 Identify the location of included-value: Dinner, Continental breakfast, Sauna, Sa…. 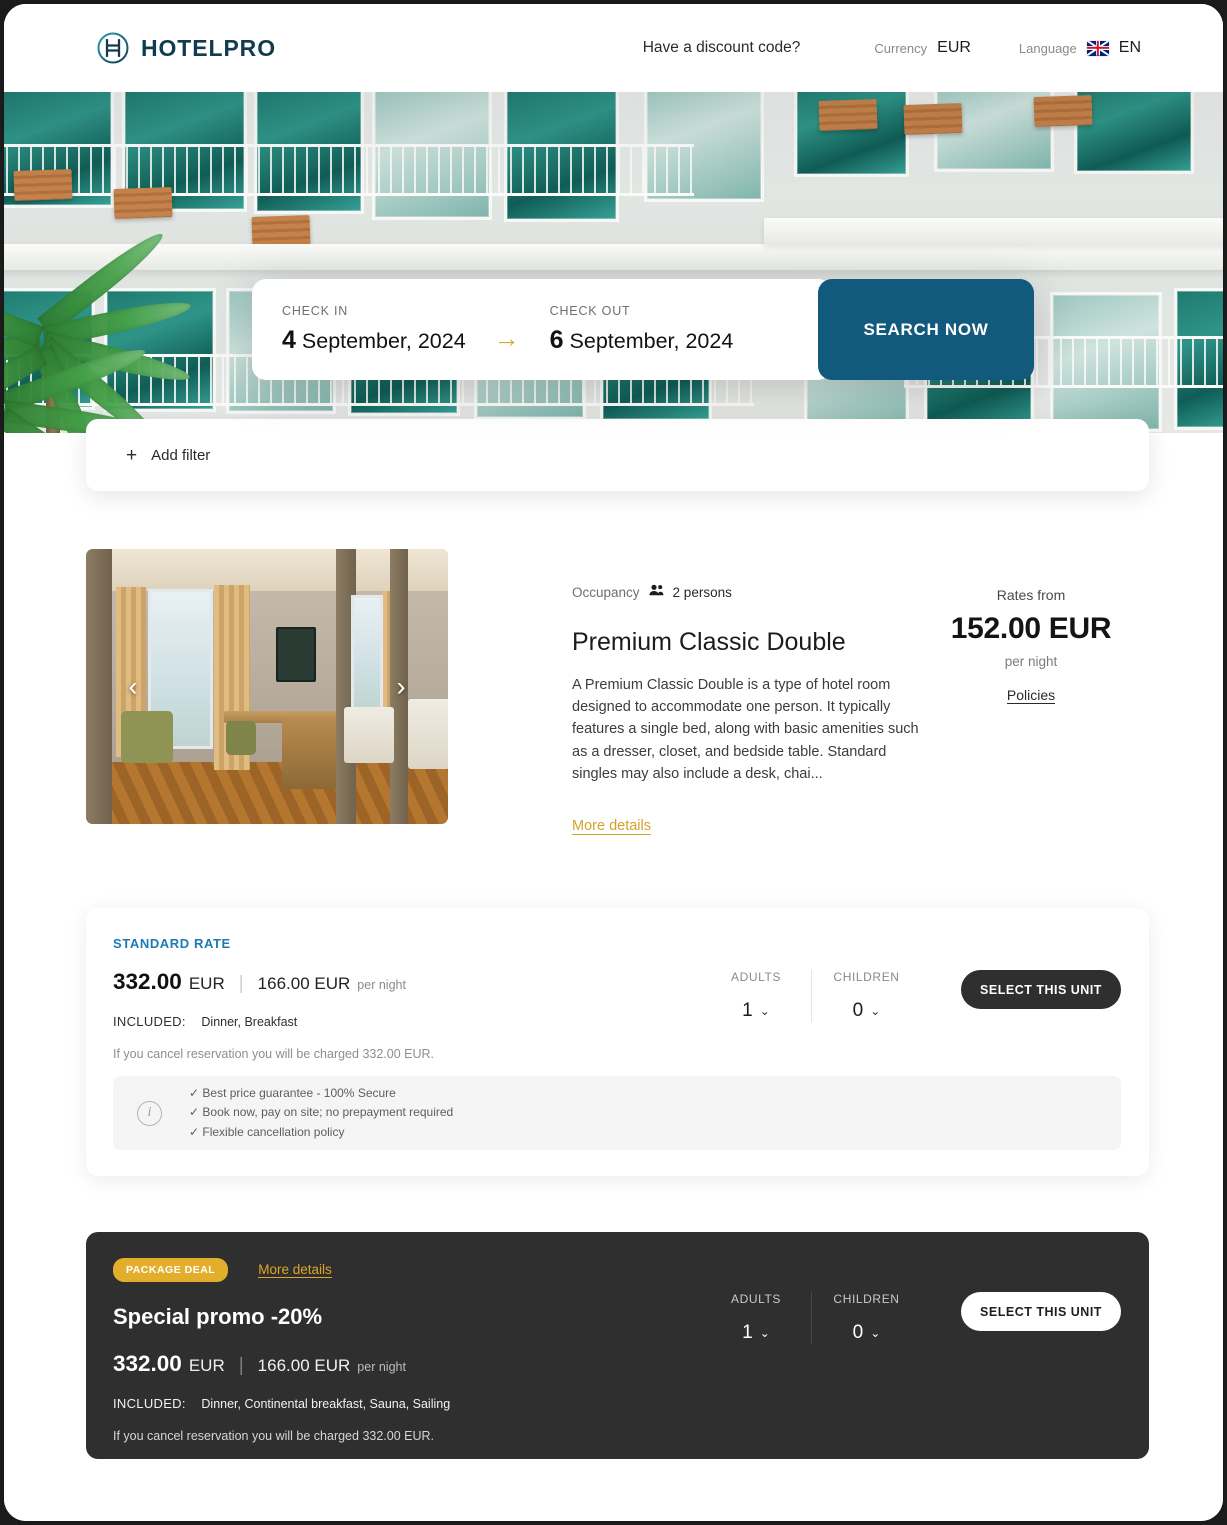
(326, 1404).